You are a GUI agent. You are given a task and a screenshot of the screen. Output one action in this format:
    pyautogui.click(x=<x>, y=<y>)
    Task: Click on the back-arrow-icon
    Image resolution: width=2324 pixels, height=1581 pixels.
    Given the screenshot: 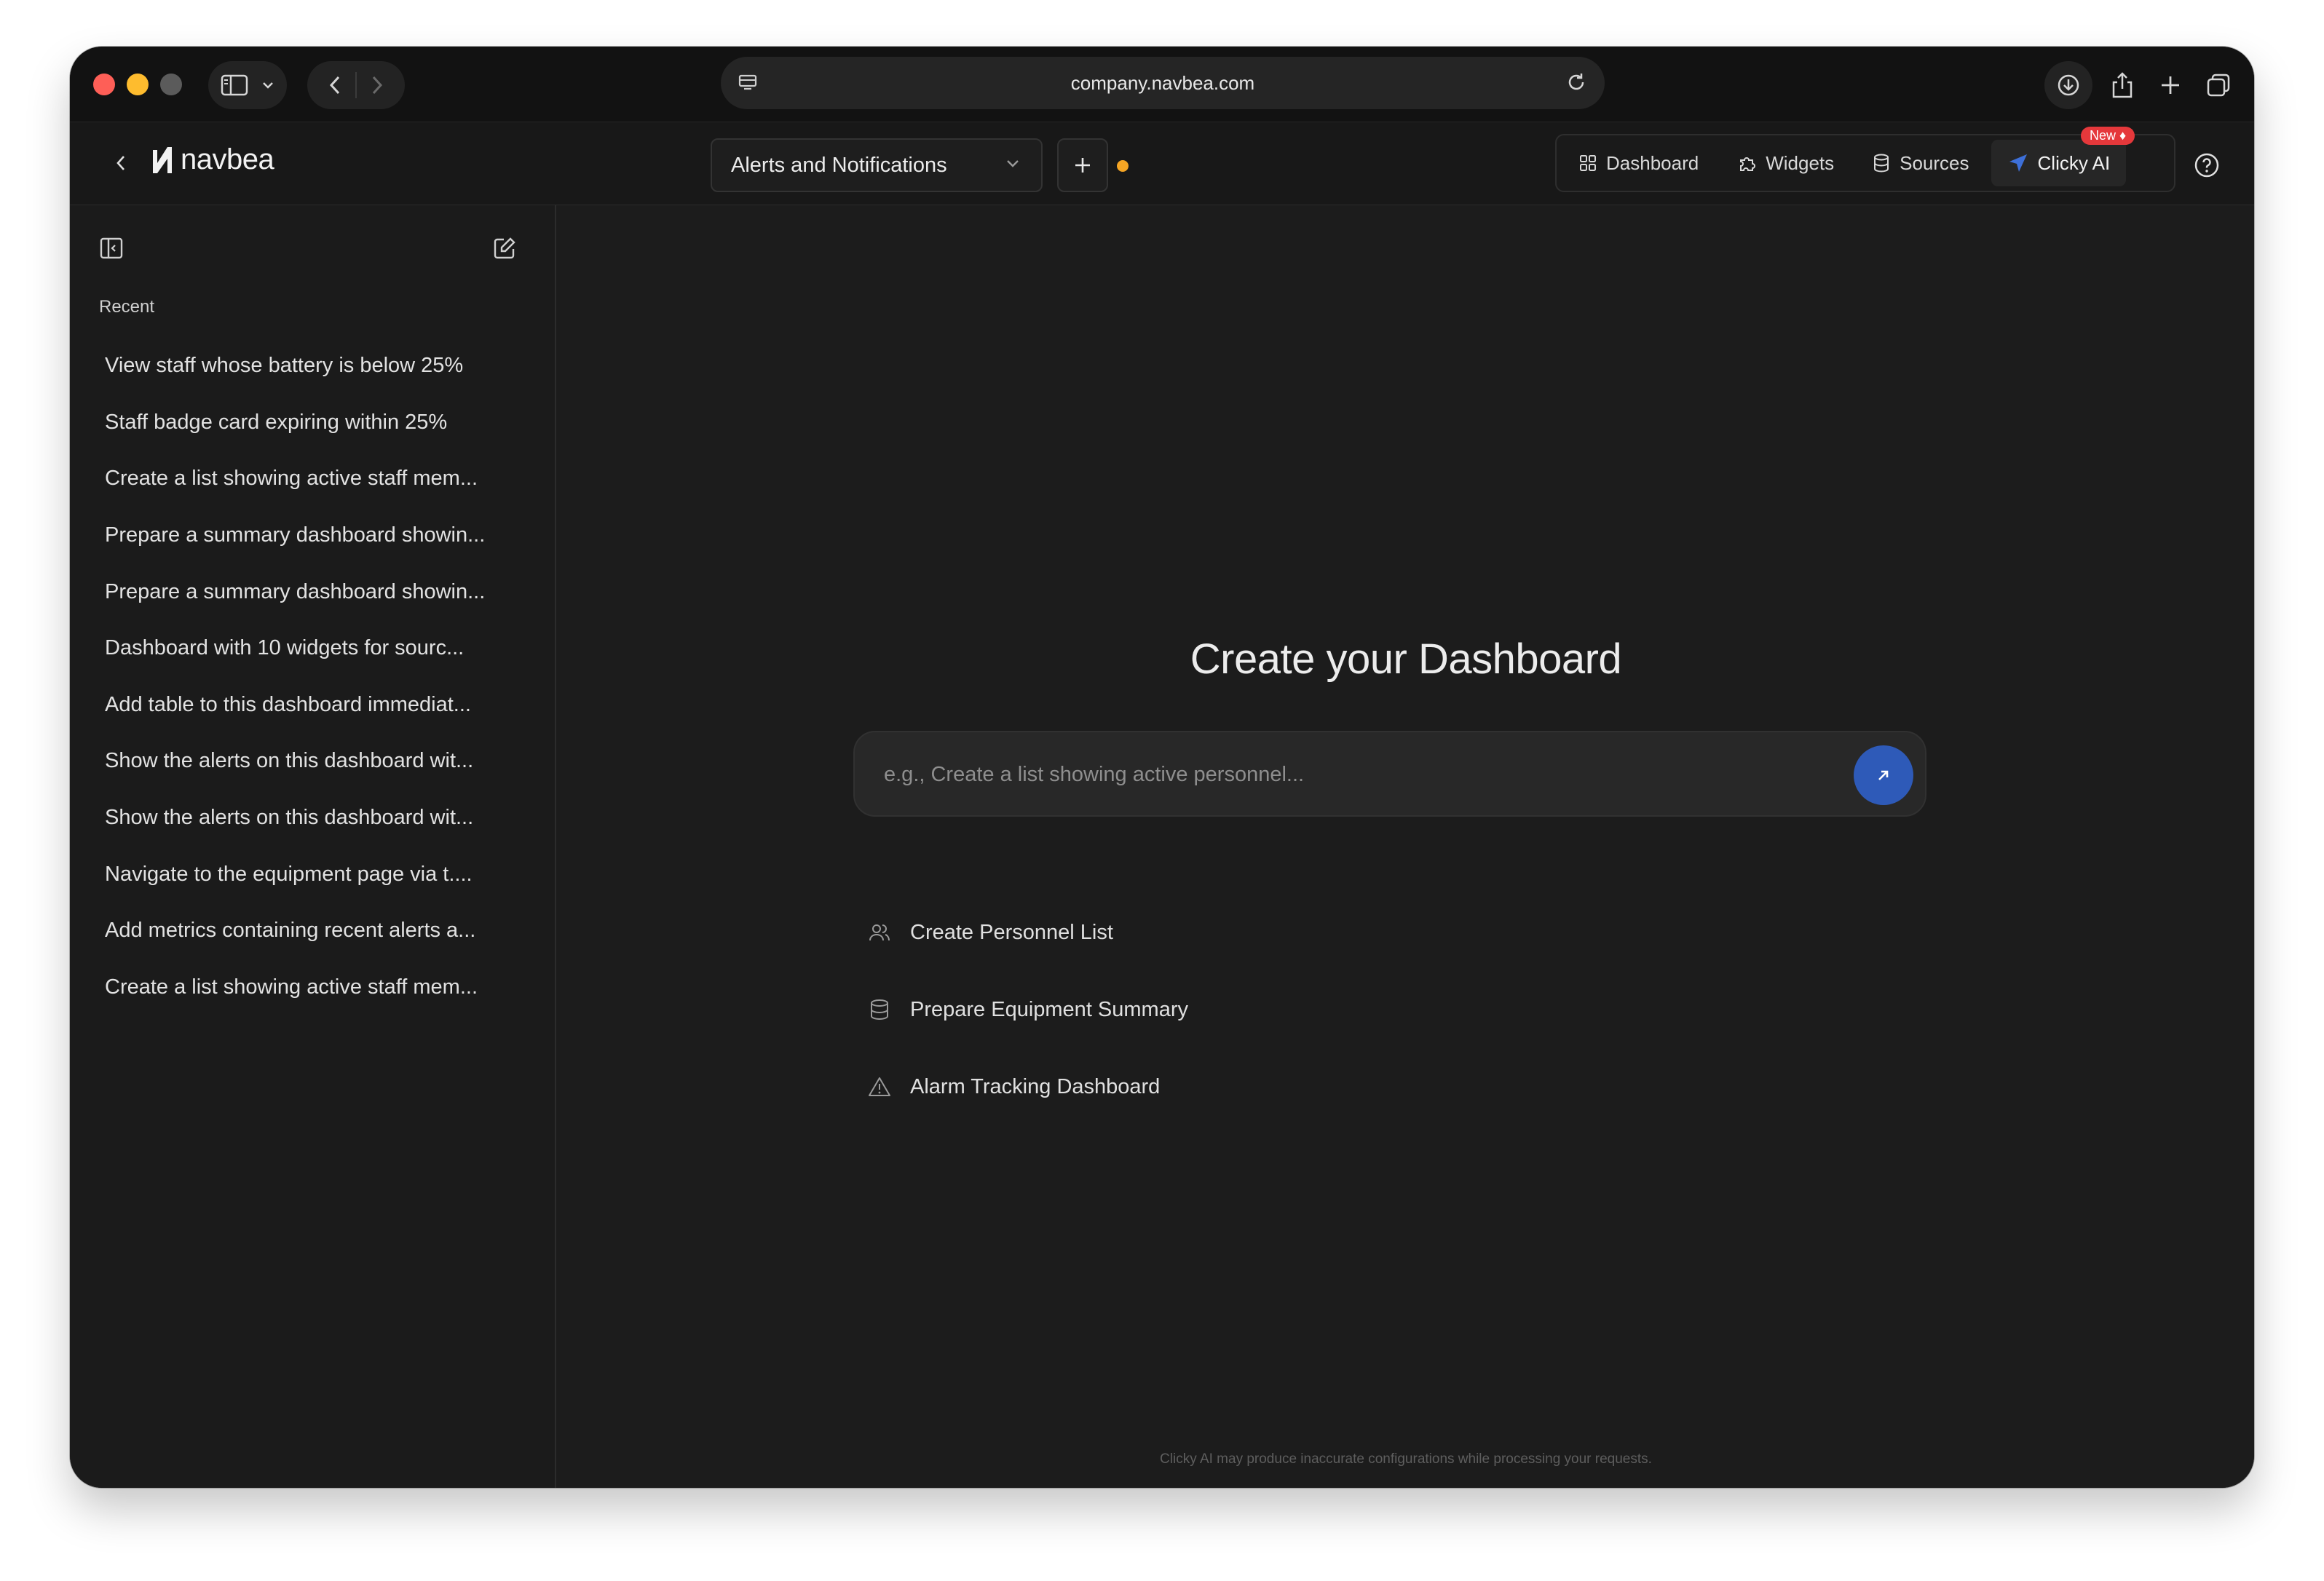 What is the action you would take?
    pyautogui.click(x=335, y=85)
    